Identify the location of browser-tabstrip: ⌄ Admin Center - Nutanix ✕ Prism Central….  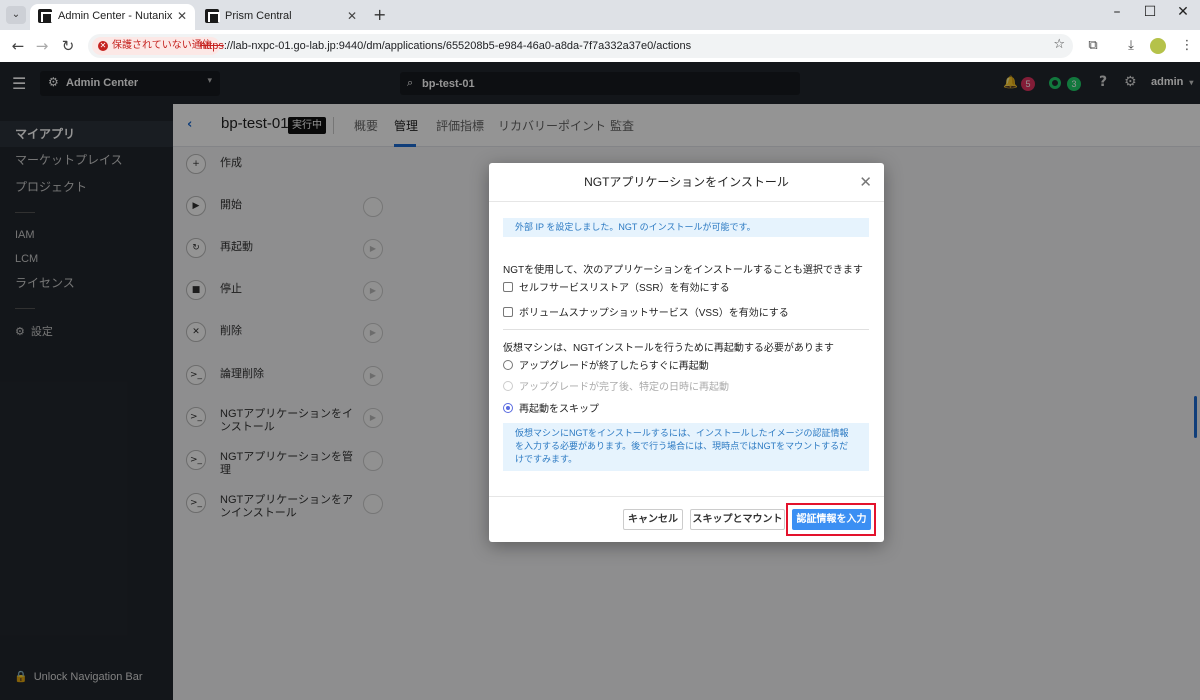
(600, 15).